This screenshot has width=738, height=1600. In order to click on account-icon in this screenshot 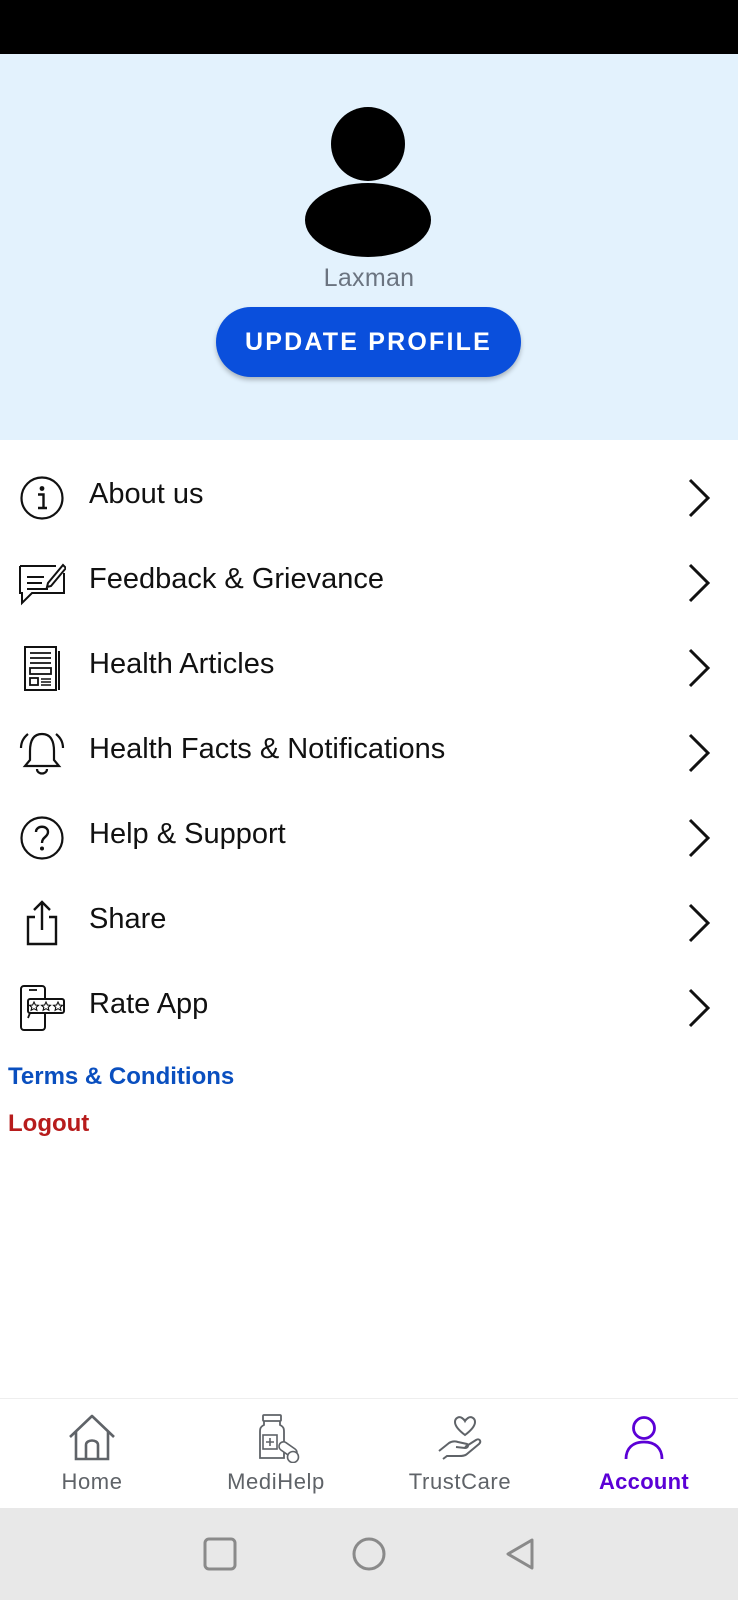, I will do `click(644, 1438)`.